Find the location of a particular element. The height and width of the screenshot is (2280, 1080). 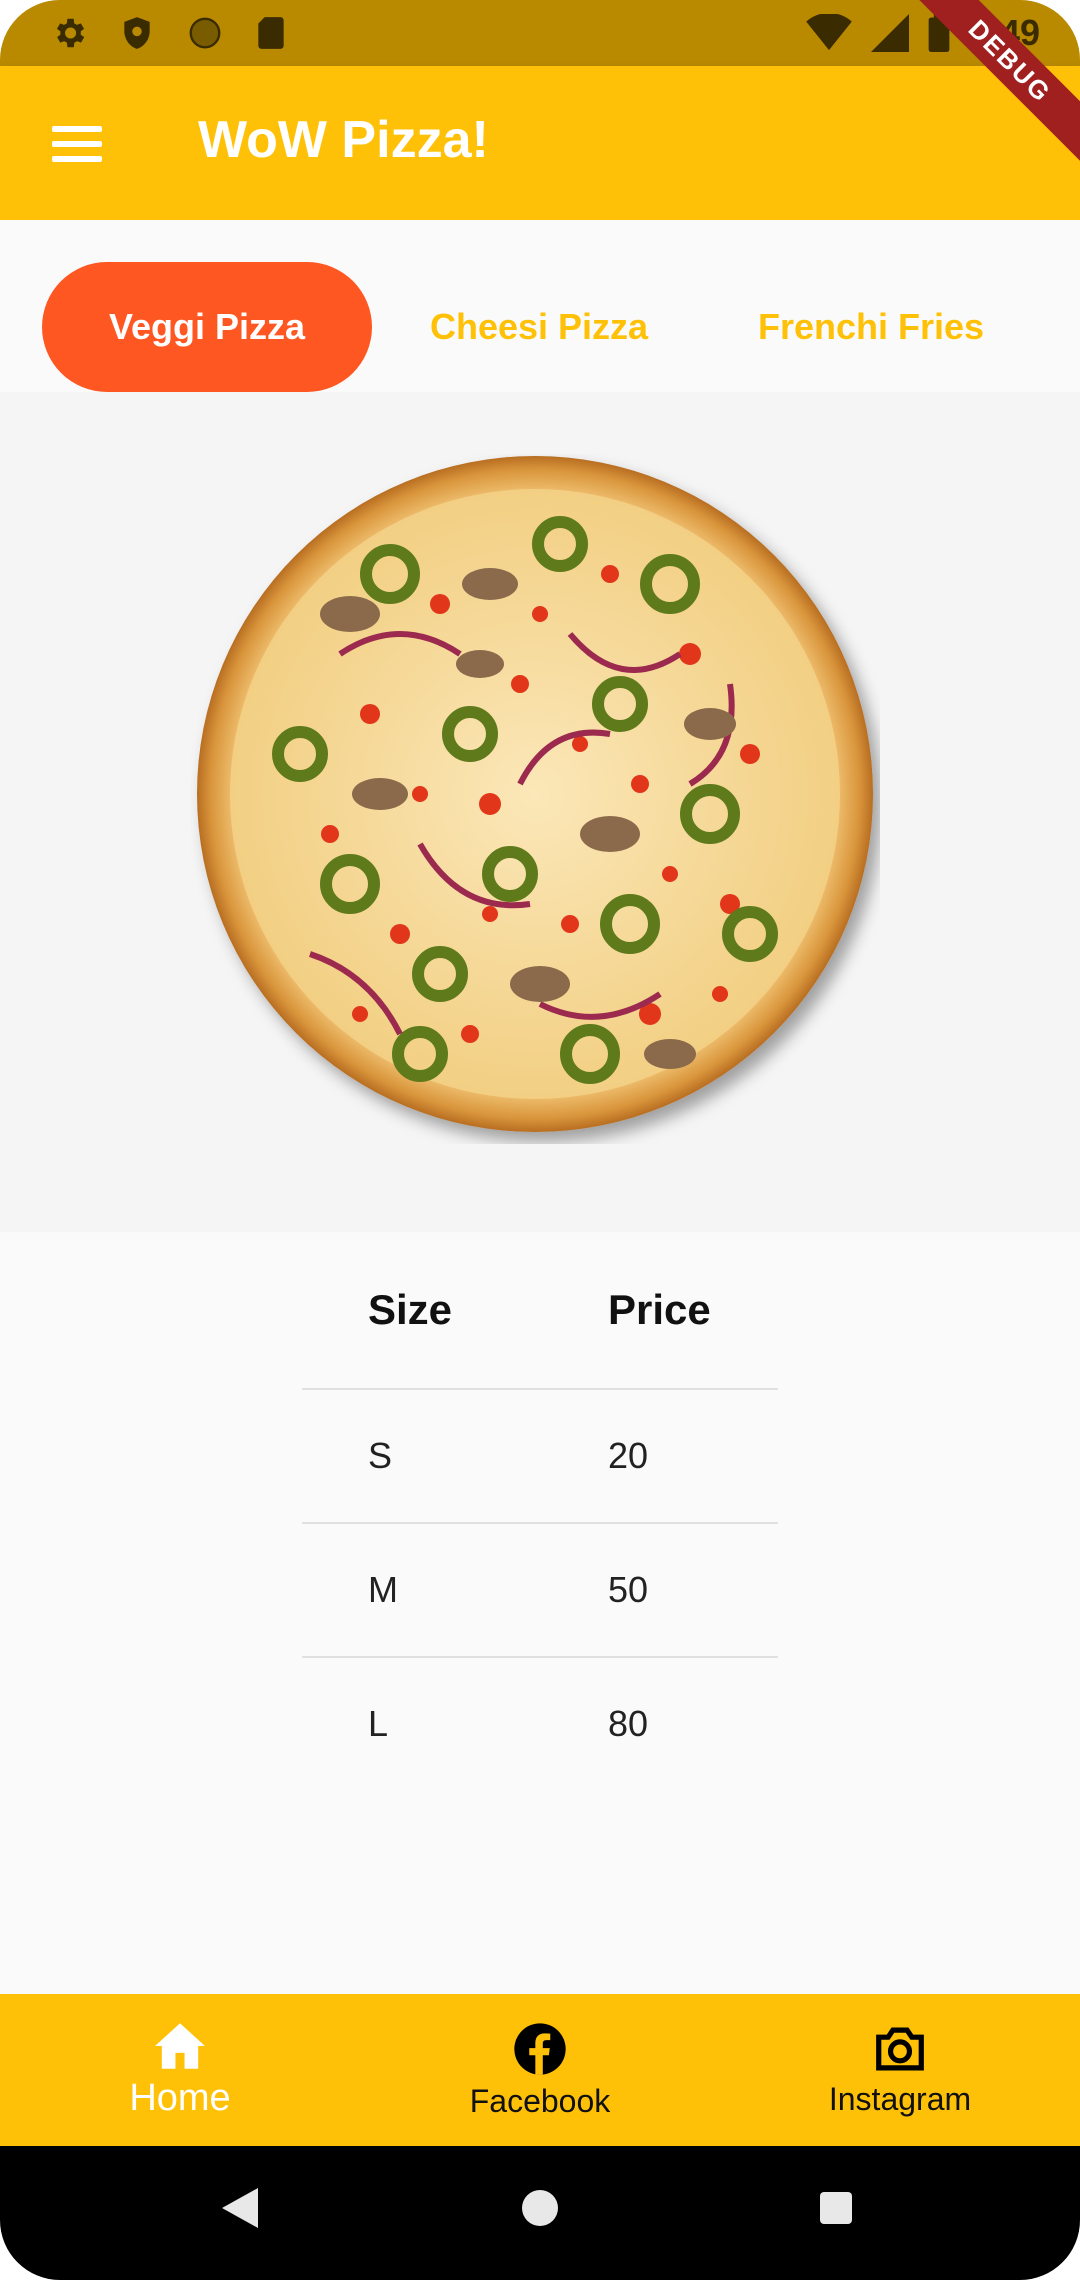

size-cell: M is located at coordinates (383, 1589).